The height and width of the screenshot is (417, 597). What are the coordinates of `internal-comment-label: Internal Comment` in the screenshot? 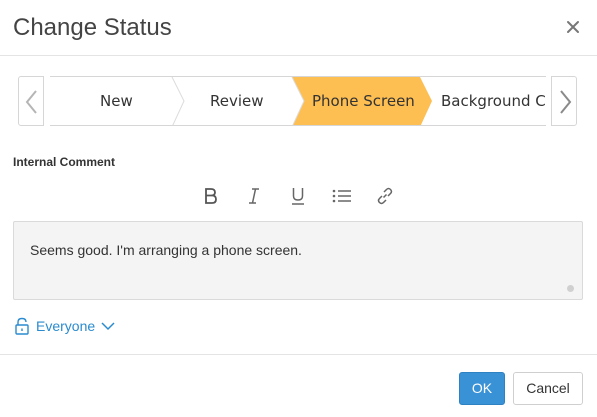 It's located at (64, 162).